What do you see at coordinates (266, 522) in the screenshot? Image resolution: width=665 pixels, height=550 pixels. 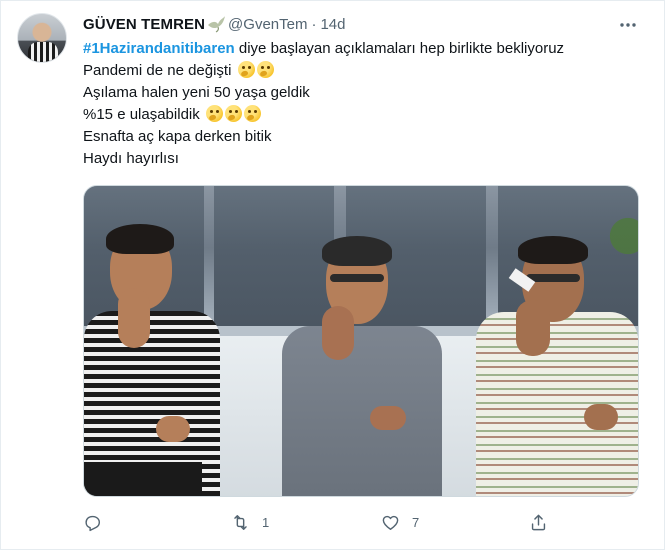 I see `retweet-count: 1` at bounding box center [266, 522].